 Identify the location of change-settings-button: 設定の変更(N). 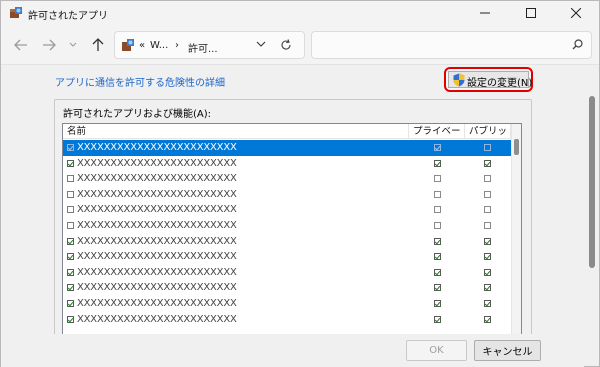
(490, 80).